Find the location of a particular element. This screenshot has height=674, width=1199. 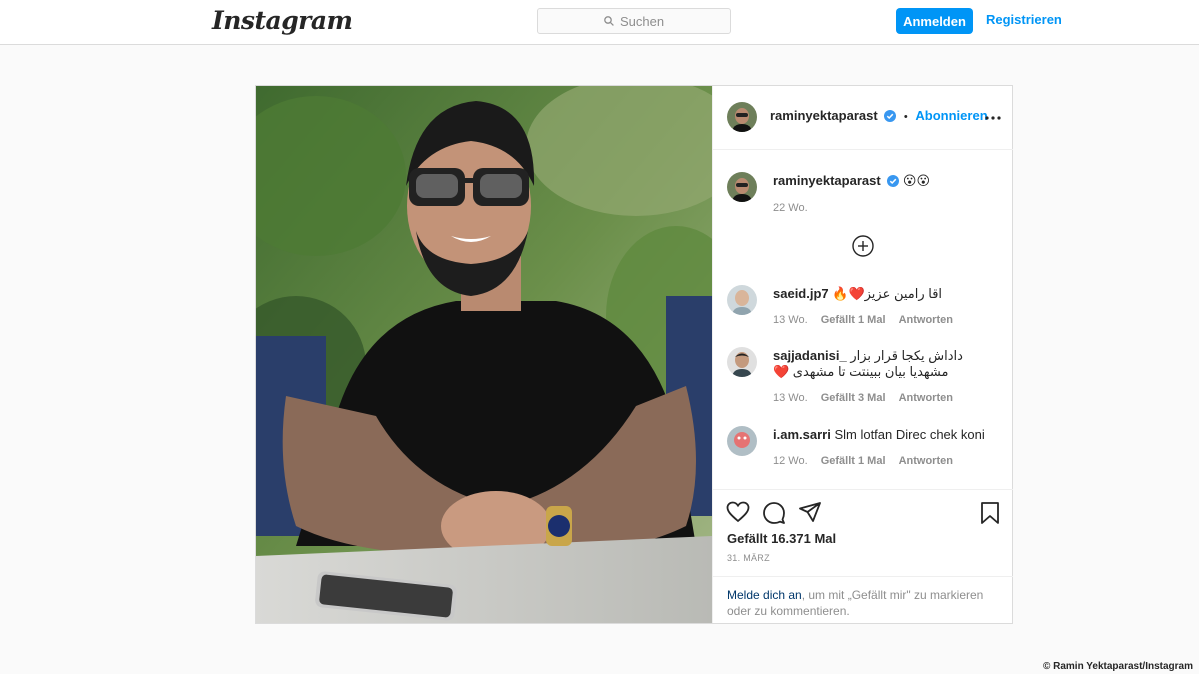

comment-text: اقا رامین عزیز❤️🔥 is located at coordinates (887, 293).